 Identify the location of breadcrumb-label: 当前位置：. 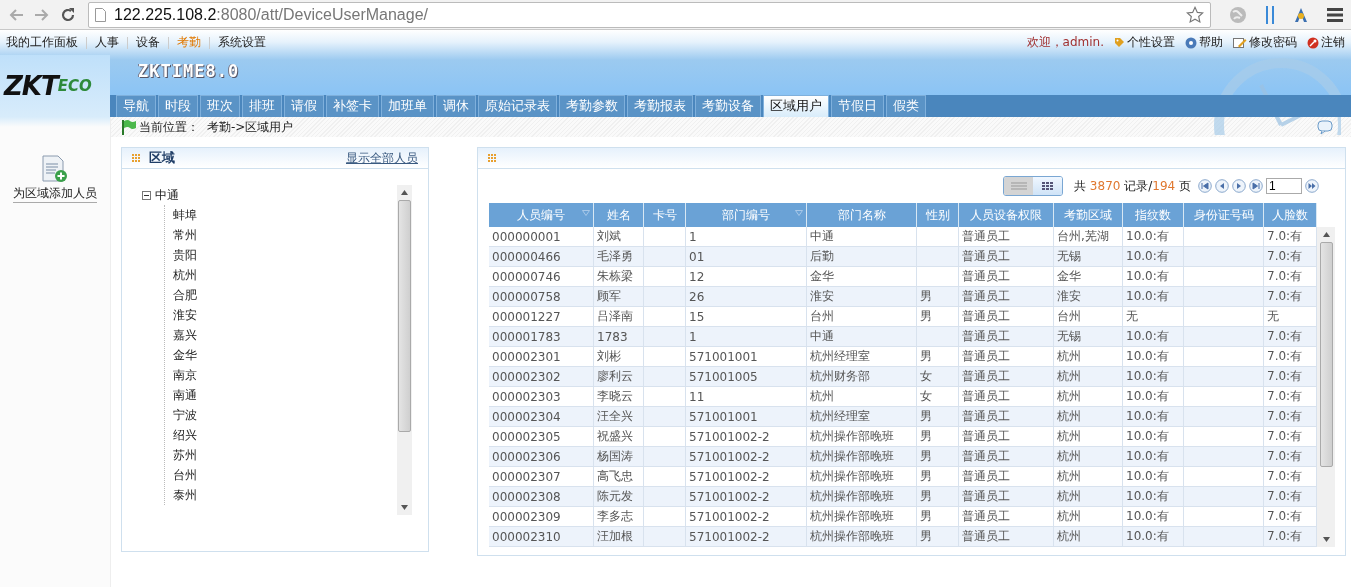
(169, 127).